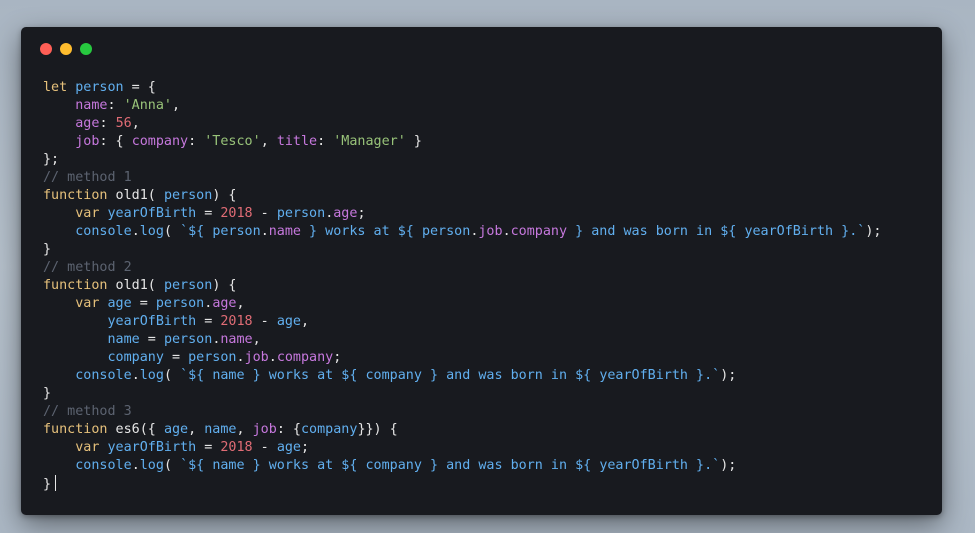 The width and height of the screenshot is (975, 533). What do you see at coordinates (232, 141) in the screenshot?
I see `code-token: 'Tesco'` at bounding box center [232, 141].